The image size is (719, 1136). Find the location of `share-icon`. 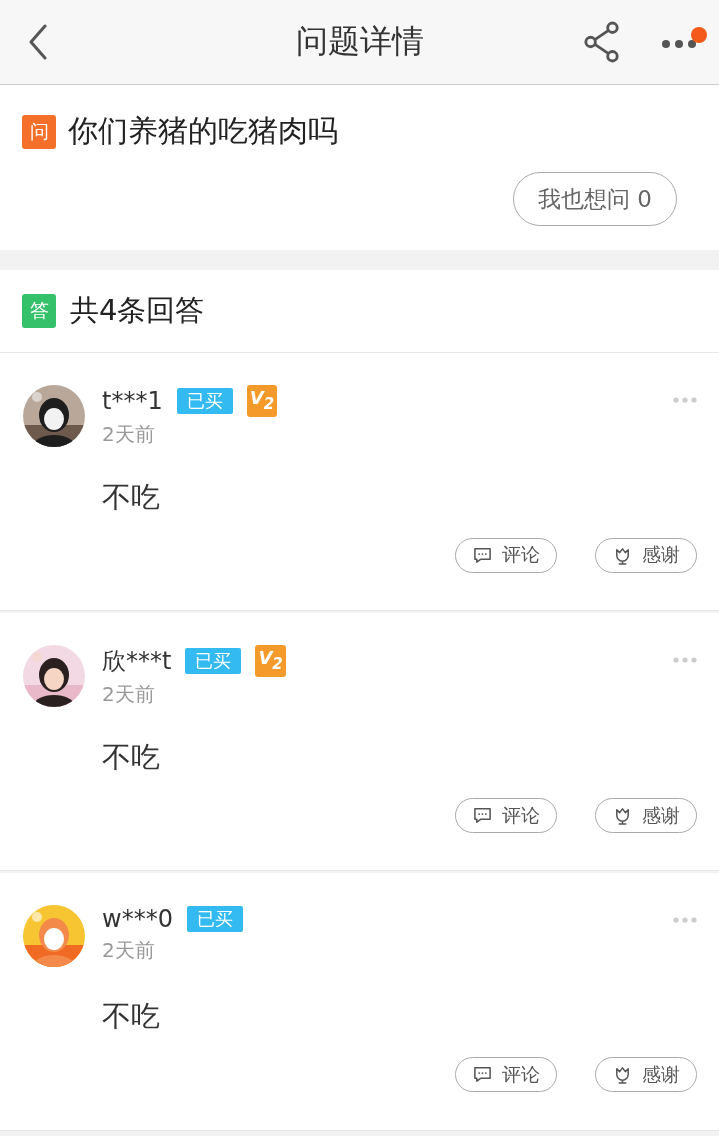

share-icon is located at coordinates (602, 42).